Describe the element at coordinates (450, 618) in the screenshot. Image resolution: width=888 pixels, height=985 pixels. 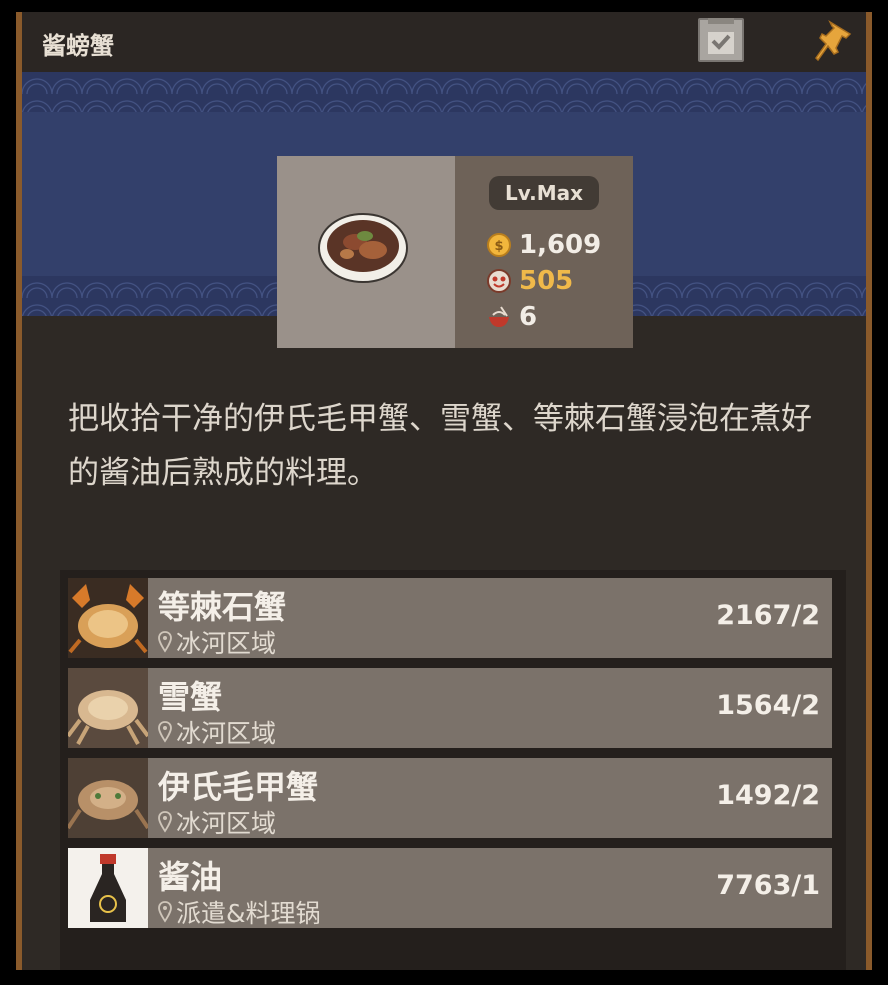
I see `ingredient-row: 等棘石蟹 冰河区域 2167/2` at that location.